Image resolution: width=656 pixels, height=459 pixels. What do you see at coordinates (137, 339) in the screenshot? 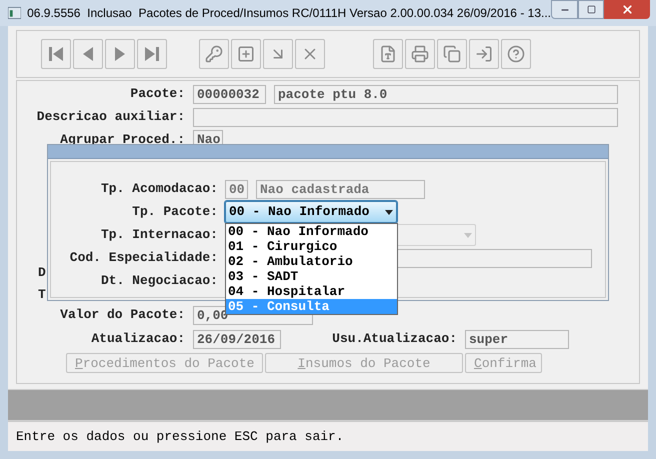
I see `field-label: Atualizacao:` at bounding box center [137, 339].